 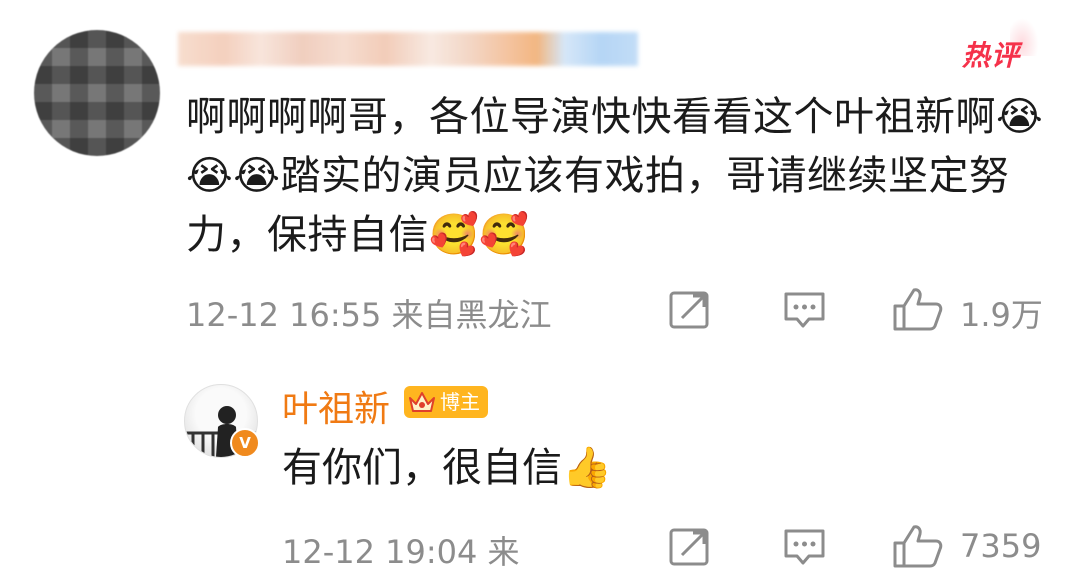 I want to click on reply-timestamp: 12-12 19:04, so click(x=380, y=552).